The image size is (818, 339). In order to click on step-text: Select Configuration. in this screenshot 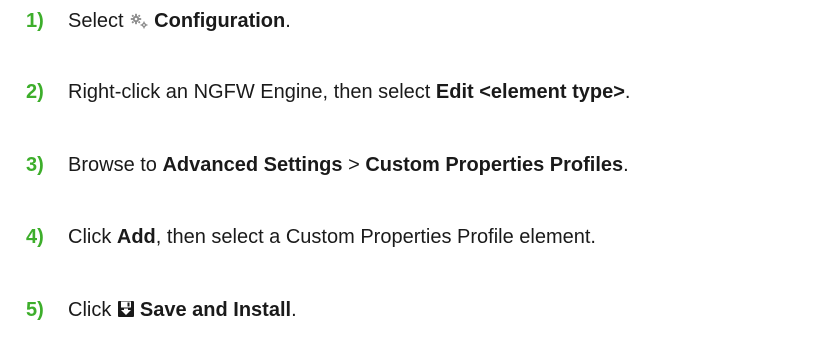, I will do `click(179, 22)`.